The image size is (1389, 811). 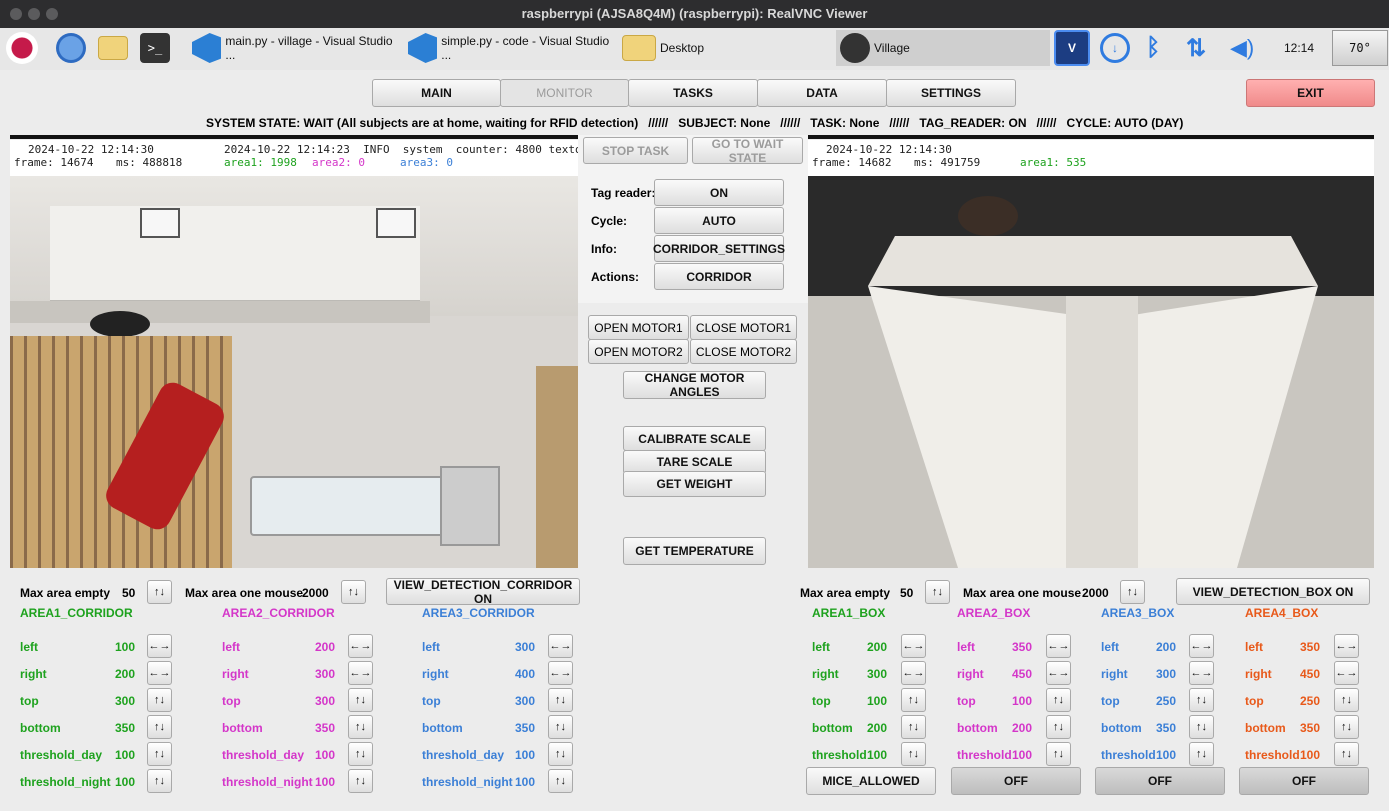 What do you see at coordinates (560, 754) in the screenshot?
I see `corridor-area3-threshold_day-stepper: ↑↓` at bounding box center [560, 754].